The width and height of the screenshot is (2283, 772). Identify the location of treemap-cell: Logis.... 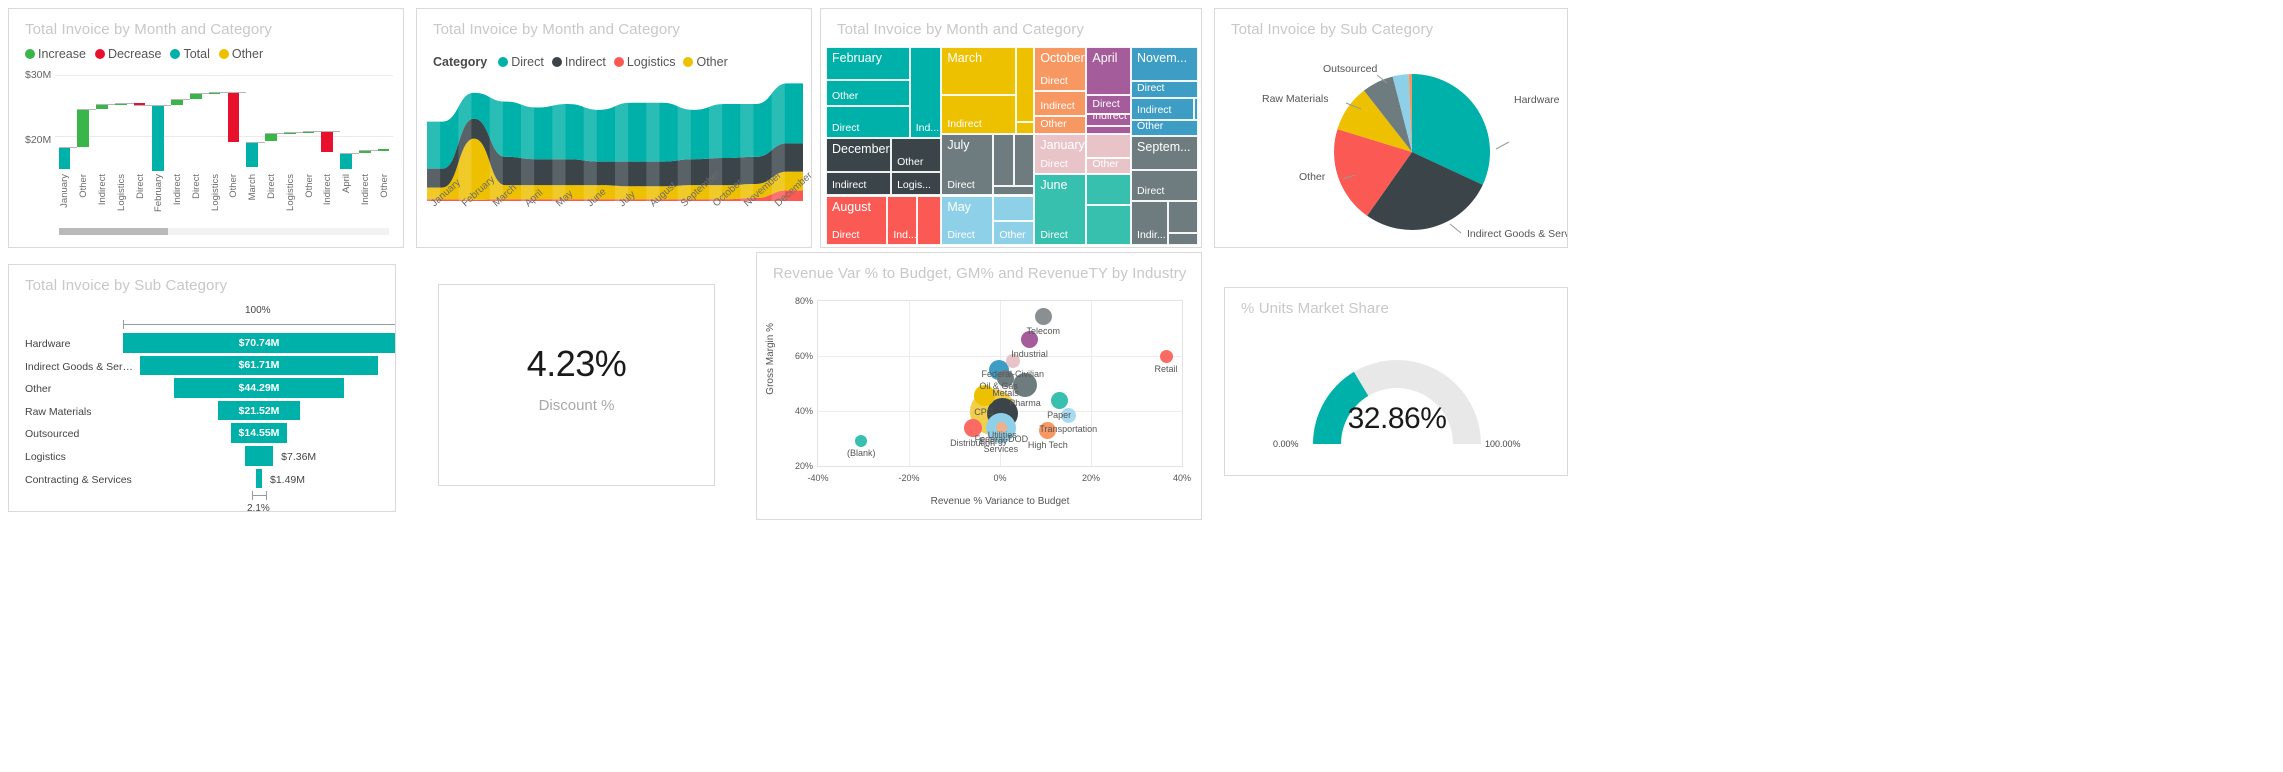
(916, 183).